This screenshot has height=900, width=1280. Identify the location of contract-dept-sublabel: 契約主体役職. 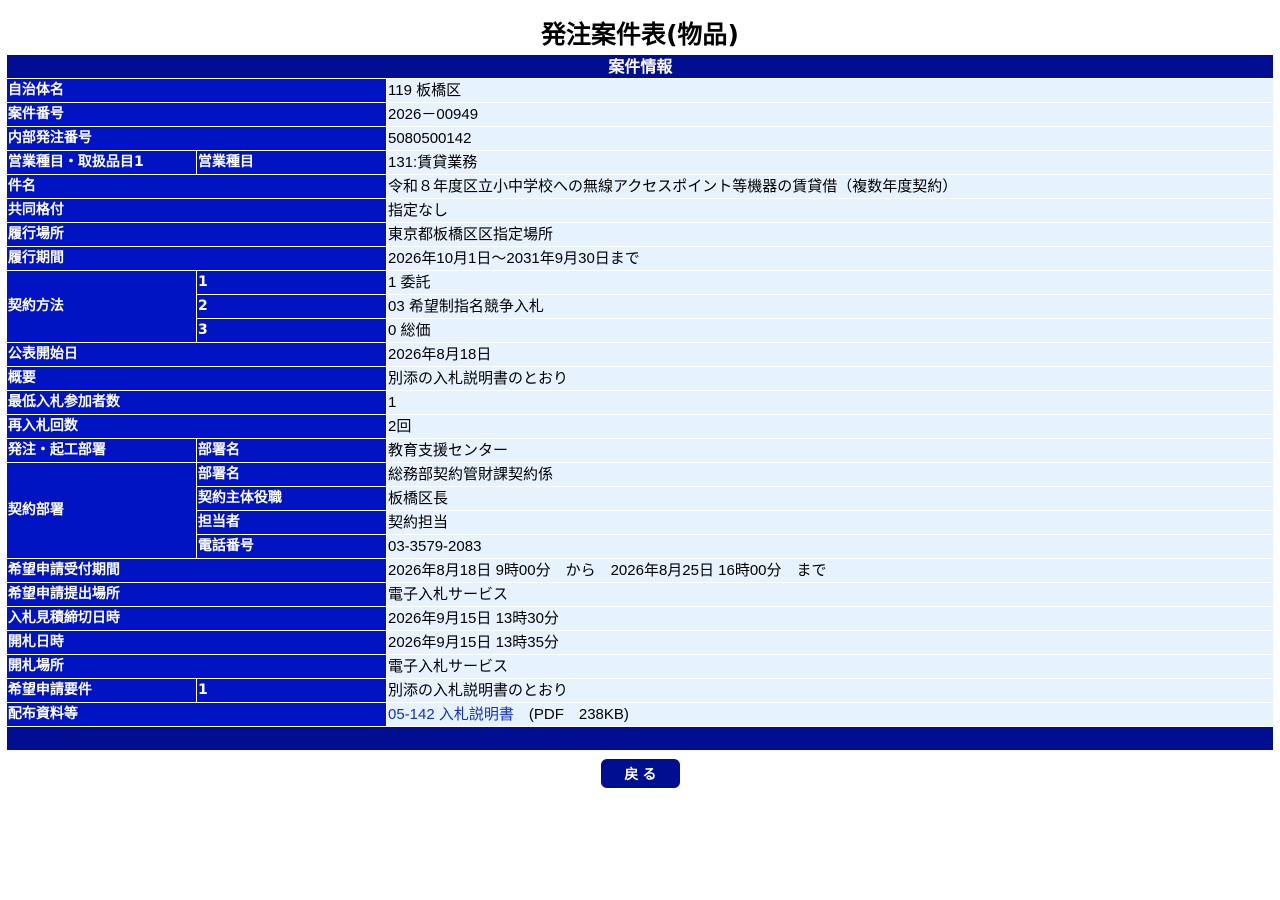
(292, 499).